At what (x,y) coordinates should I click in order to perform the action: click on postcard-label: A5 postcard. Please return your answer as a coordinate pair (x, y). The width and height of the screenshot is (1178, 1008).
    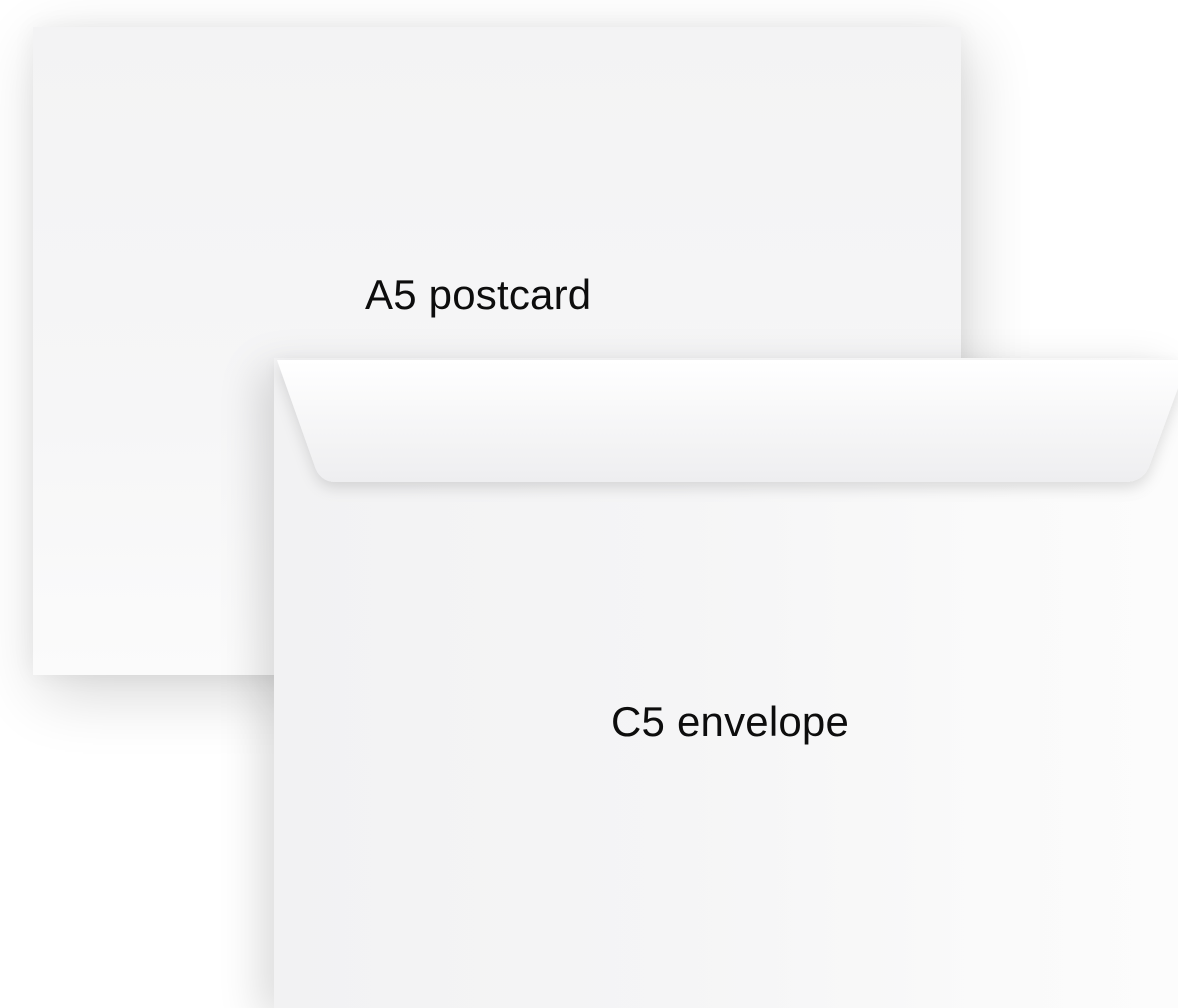
    Looking at the image, I should click on (478, 294).